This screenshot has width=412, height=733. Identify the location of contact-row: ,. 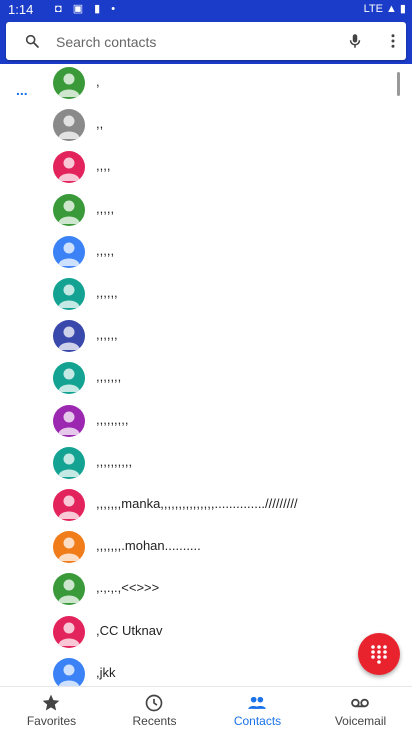
(195, 88).